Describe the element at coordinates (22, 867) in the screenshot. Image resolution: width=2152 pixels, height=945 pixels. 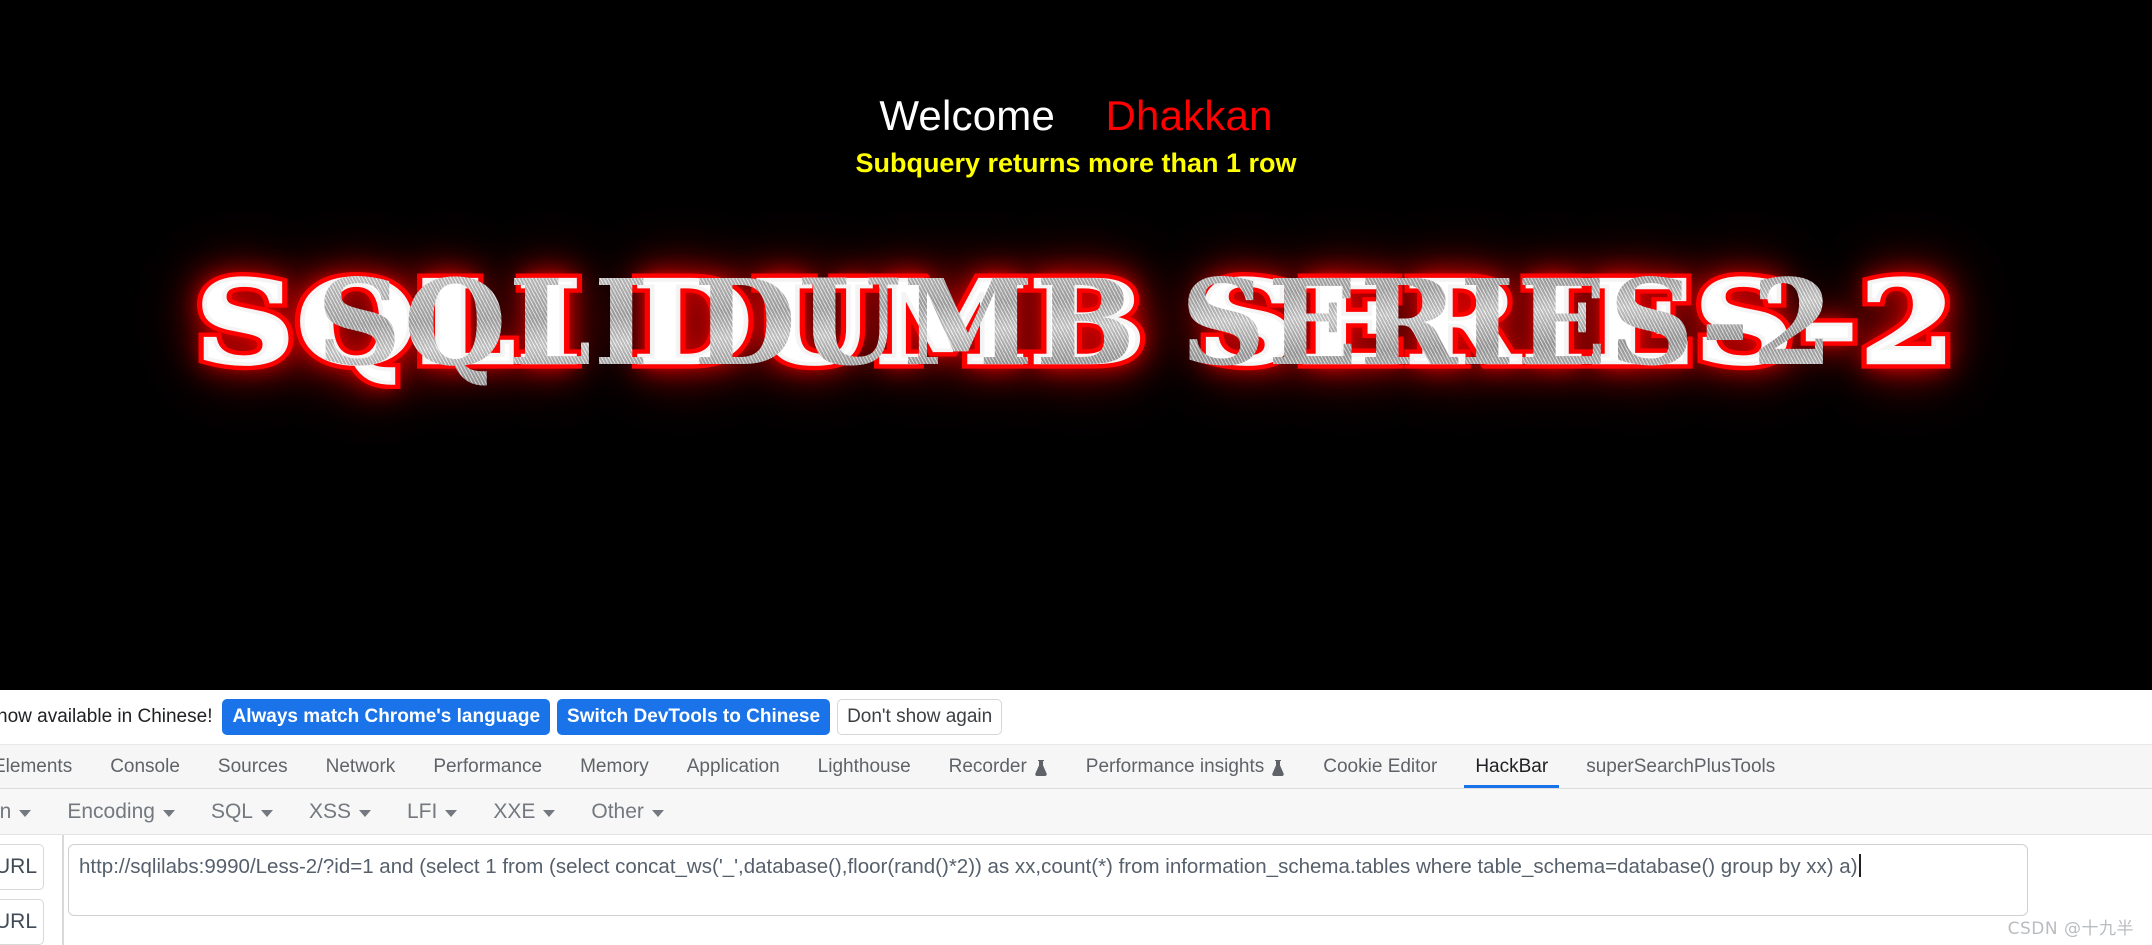
I see `url-row-label-button: URL` at that location.